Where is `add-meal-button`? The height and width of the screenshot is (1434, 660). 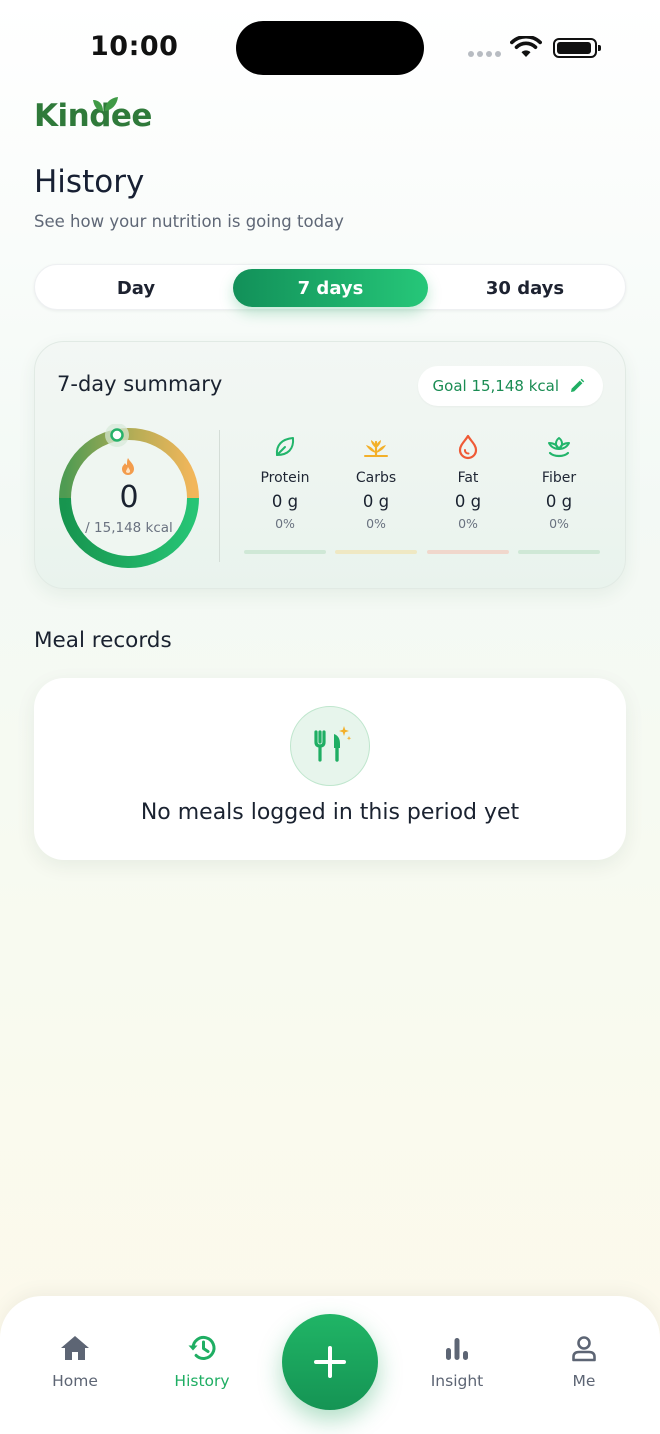
add-meal-button is located at coordinates (330, 1362).